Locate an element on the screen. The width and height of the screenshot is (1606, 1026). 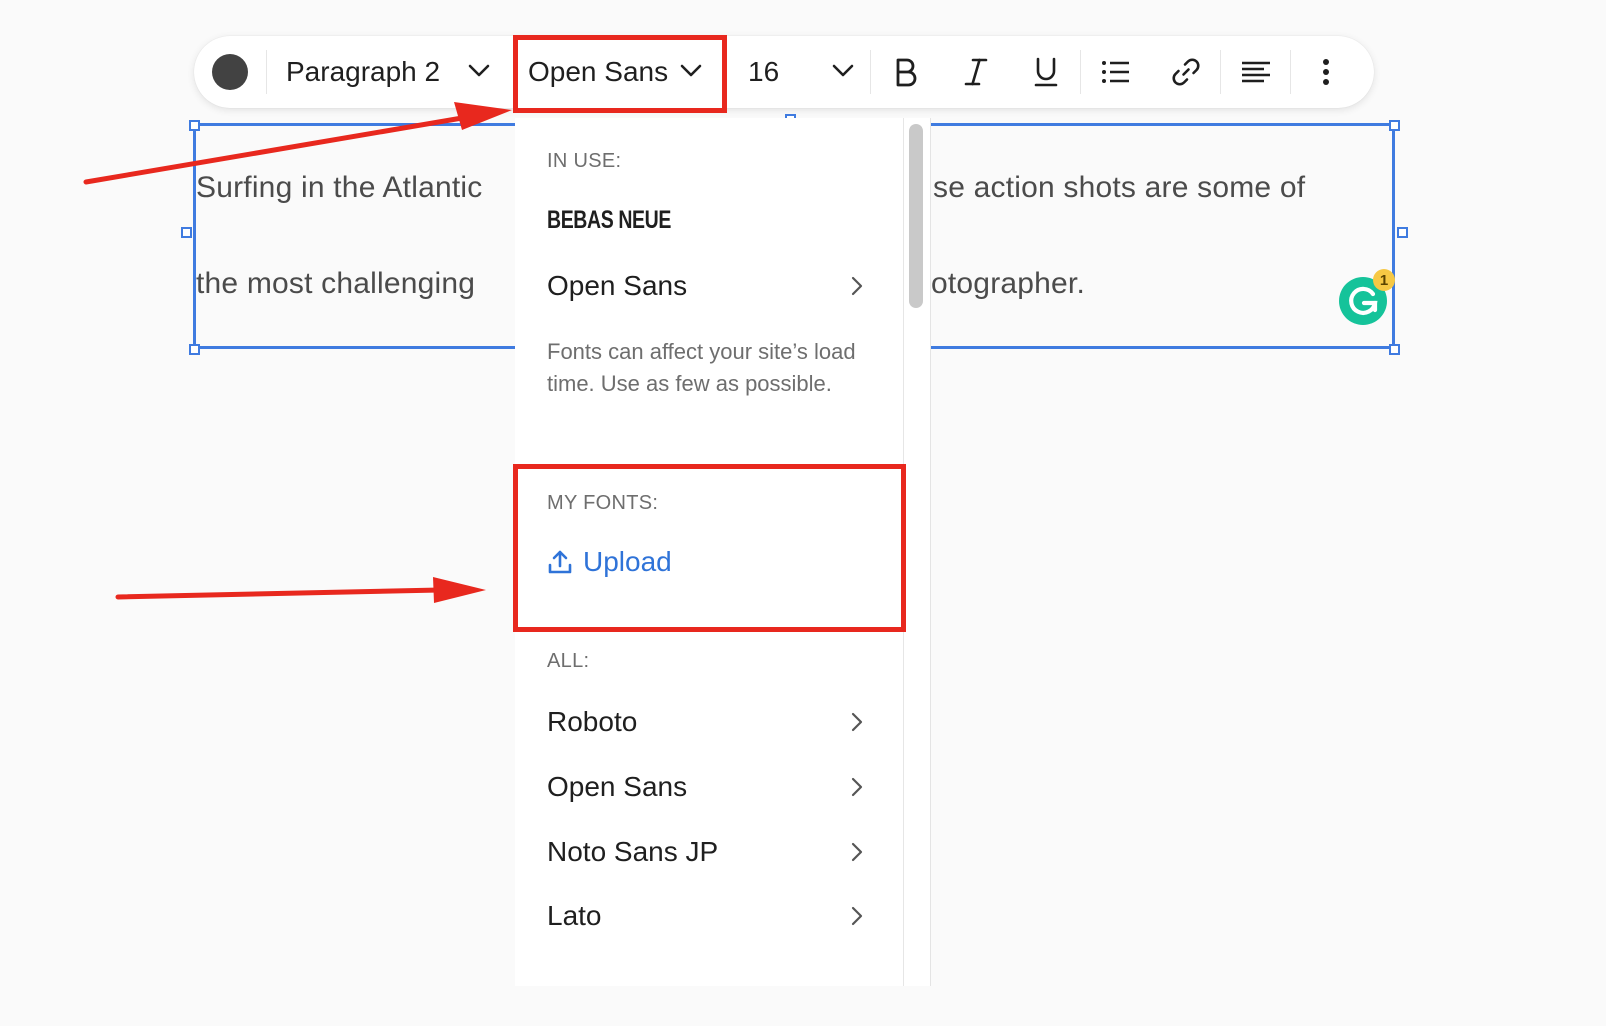
my-fonts-section-label: MY FONTS: is located at coordinates (603, 503).